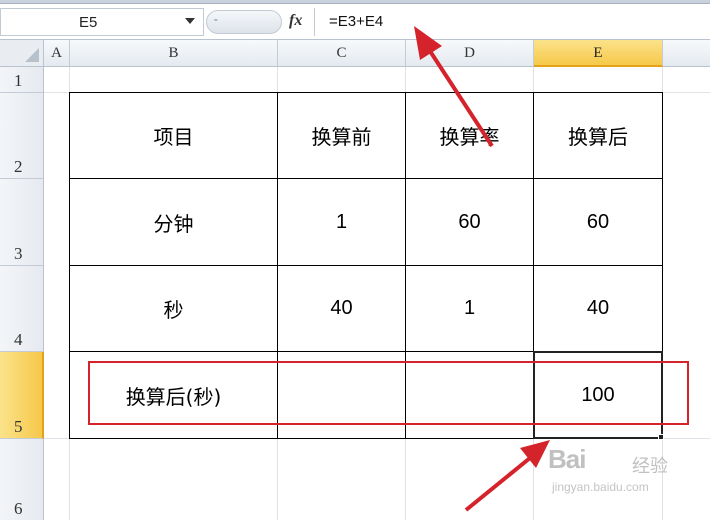  I want to click on formula-text: =E3+E4, so click(356, 21).